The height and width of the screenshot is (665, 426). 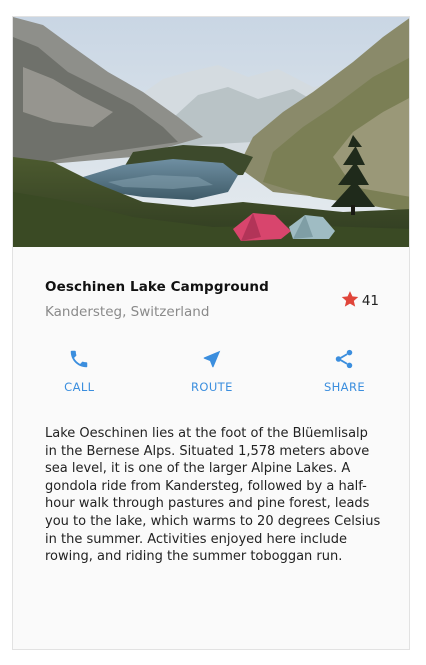 I want to click on rating-count: 41, so click(x=370, y=301).